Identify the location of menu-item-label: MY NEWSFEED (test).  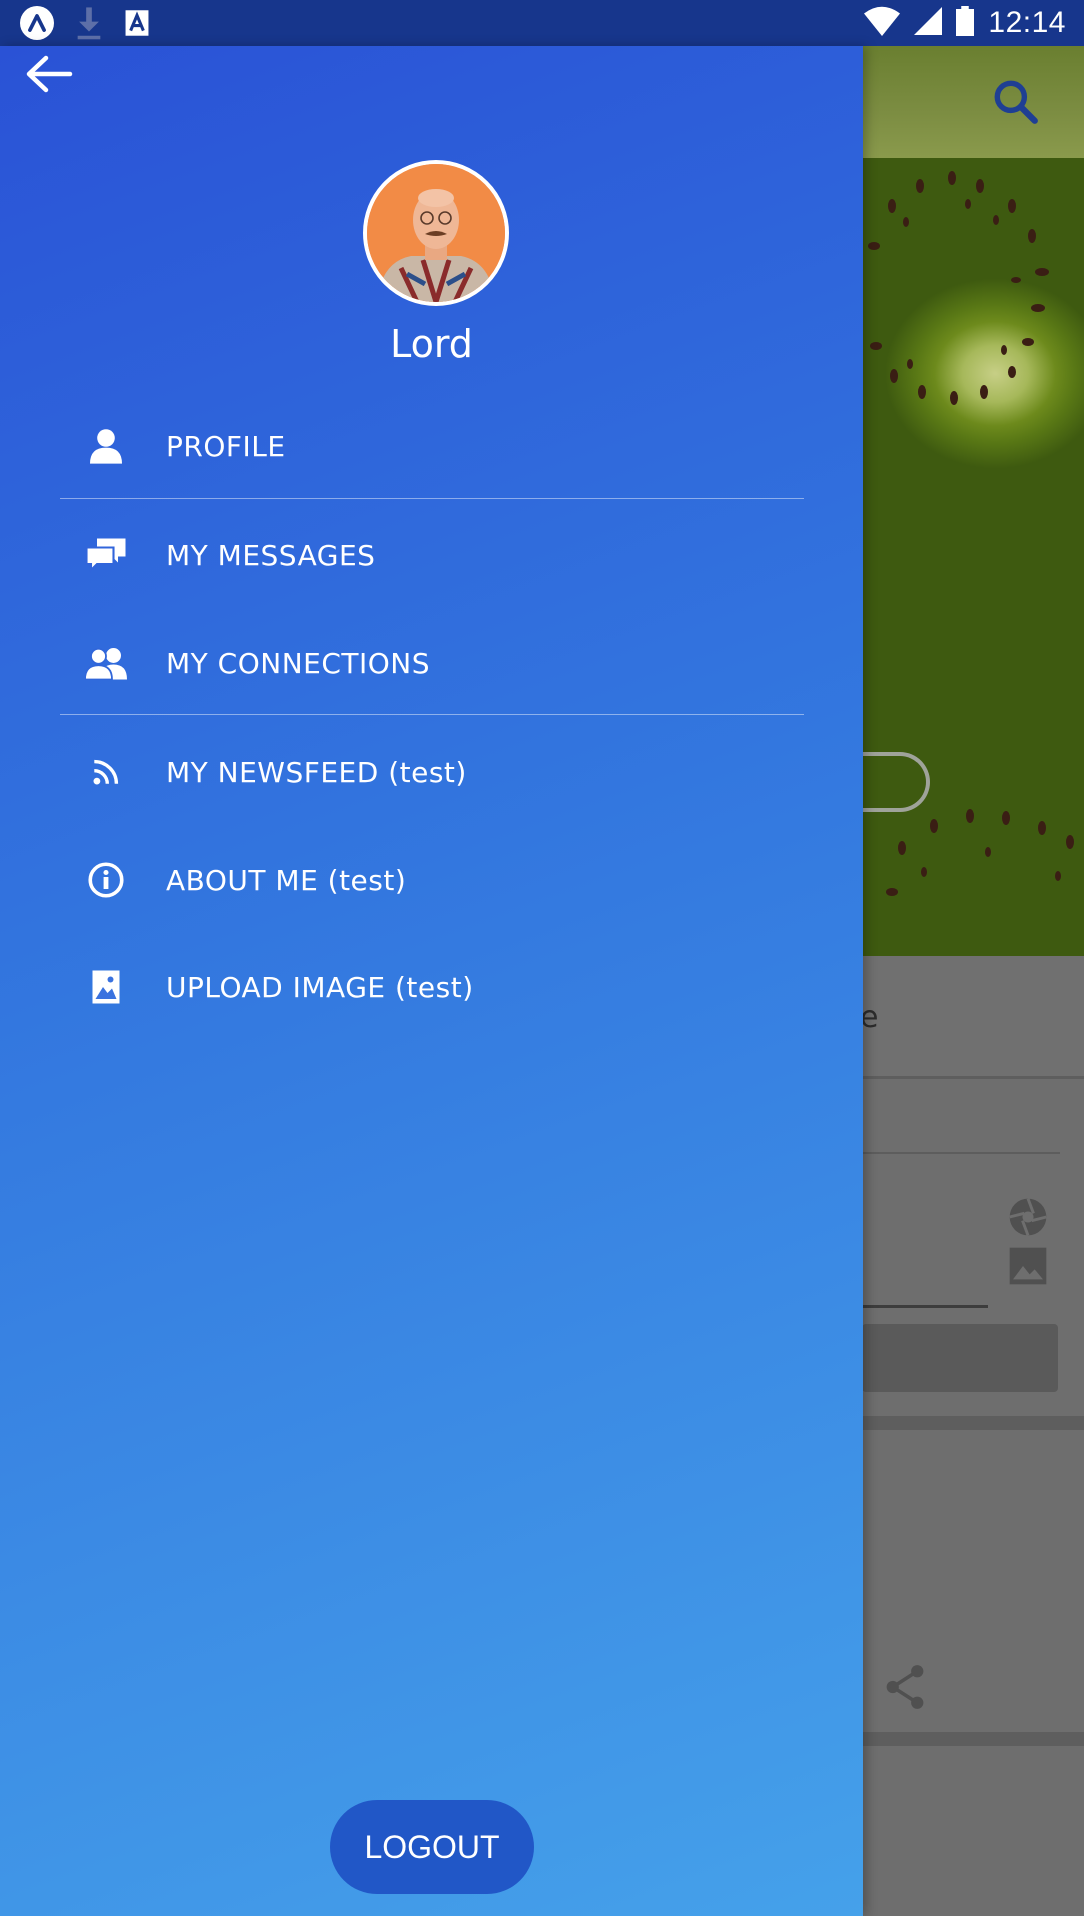
(316, 772).